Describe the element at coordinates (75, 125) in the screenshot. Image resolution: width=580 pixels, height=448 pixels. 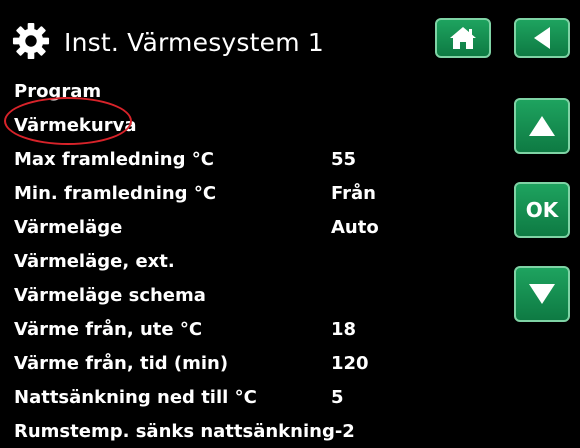
I see `menu-item-label: Värmekurva` at that location.